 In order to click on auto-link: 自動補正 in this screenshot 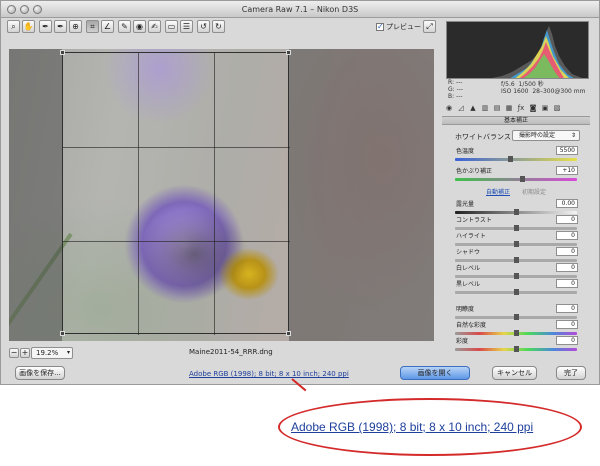, I will do `click(498, 192)`.